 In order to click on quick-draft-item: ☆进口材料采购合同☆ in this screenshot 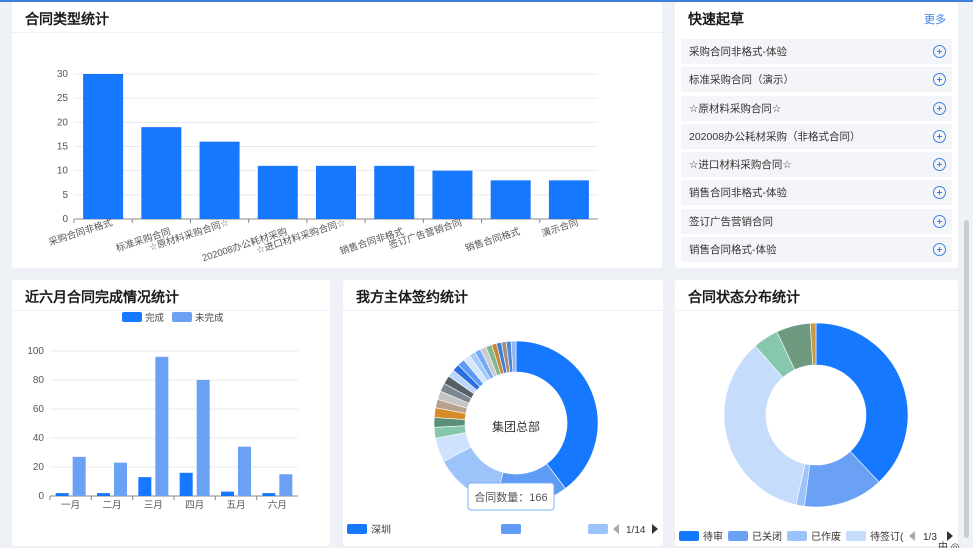, I will do `click(816, 165)`.